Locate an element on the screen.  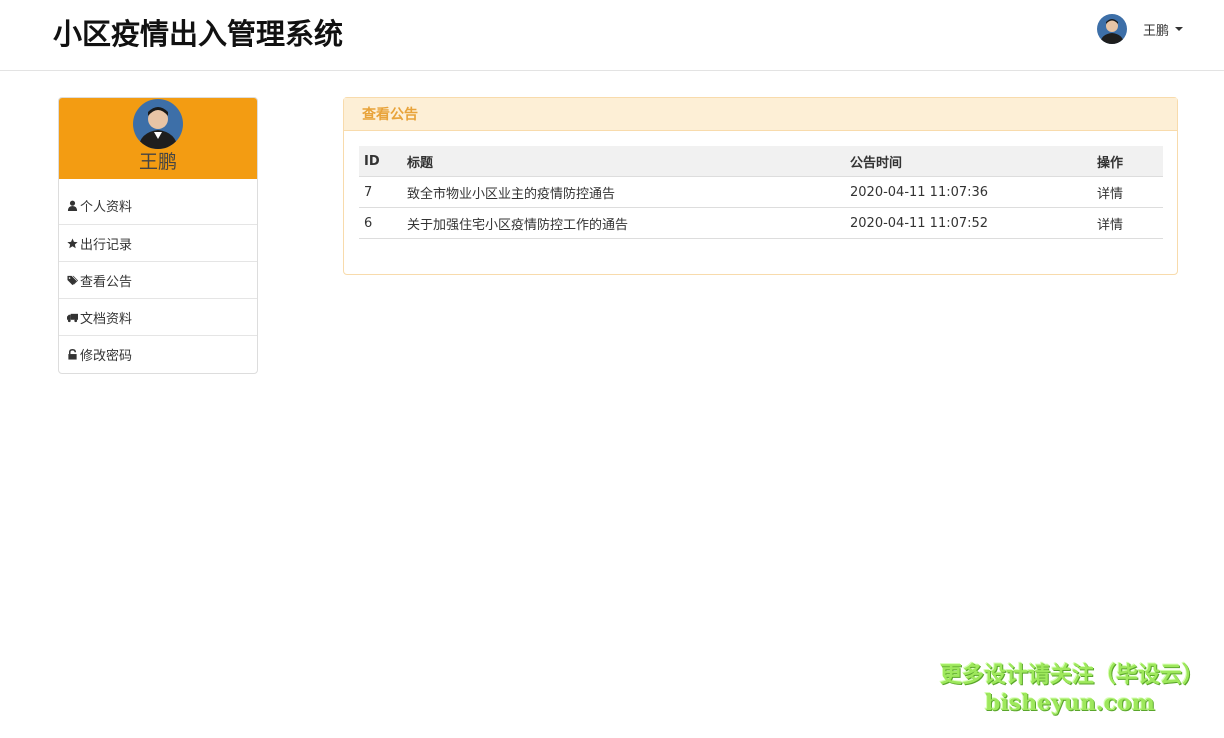
sidebar-profile-header: 王鹏 is located at coordinates (158, 138).